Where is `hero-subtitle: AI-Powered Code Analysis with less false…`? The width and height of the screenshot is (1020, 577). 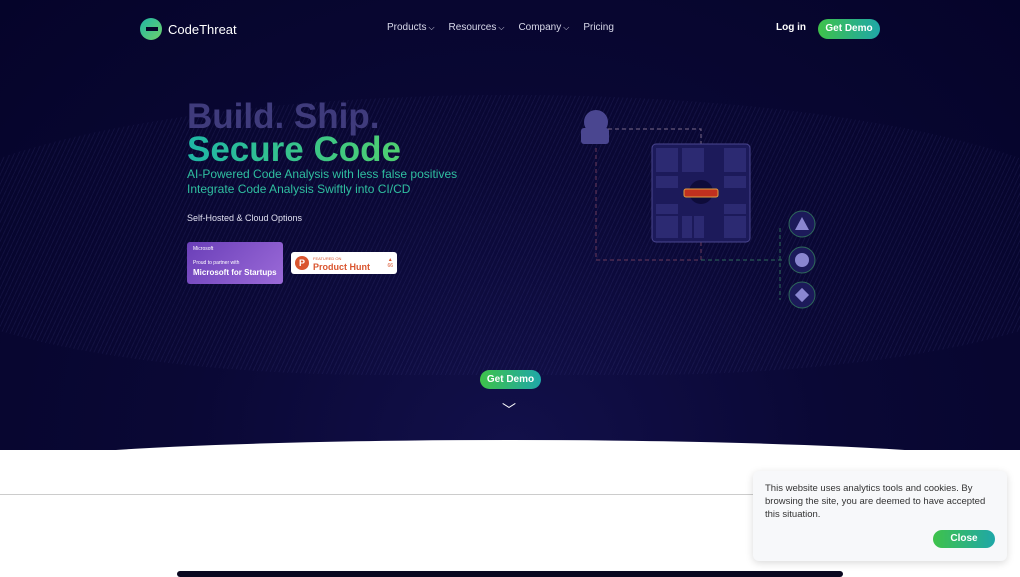 hero-subtitle: AI-Powered Code Analysis with less false… is located at coordinates (322, 182).